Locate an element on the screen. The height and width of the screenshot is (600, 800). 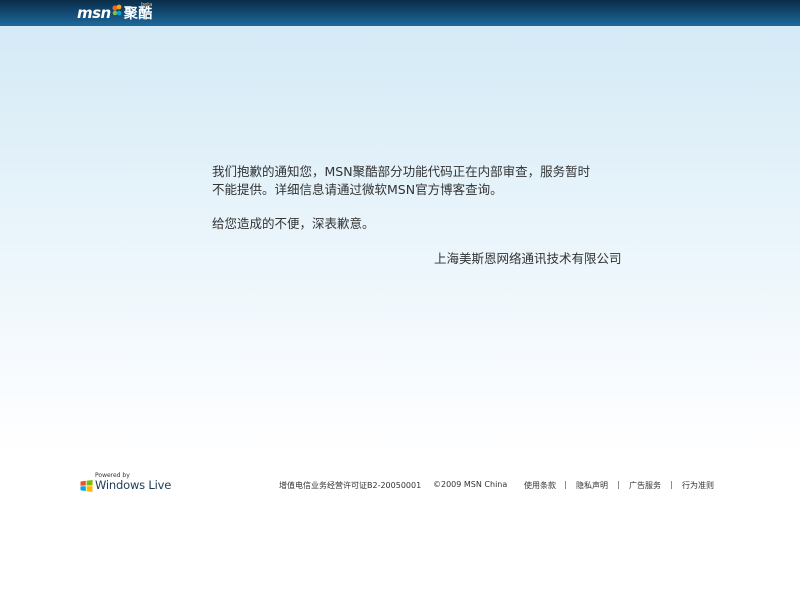
company-name: 上海美斯恩网络通讯技术有限公司 is located at coordinates (528, 258).